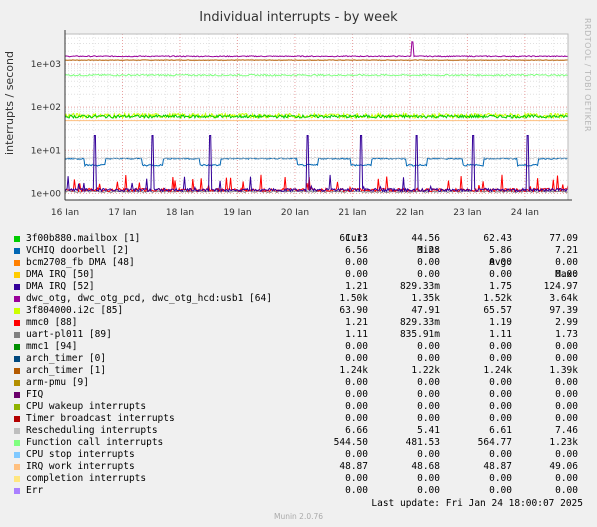 This screenshot has height=527, width=597. What do you see at coordinates (122, 211) in the screenshot?
I see `x-tick-label: 17 Jan` at bounding box center [122, 211].